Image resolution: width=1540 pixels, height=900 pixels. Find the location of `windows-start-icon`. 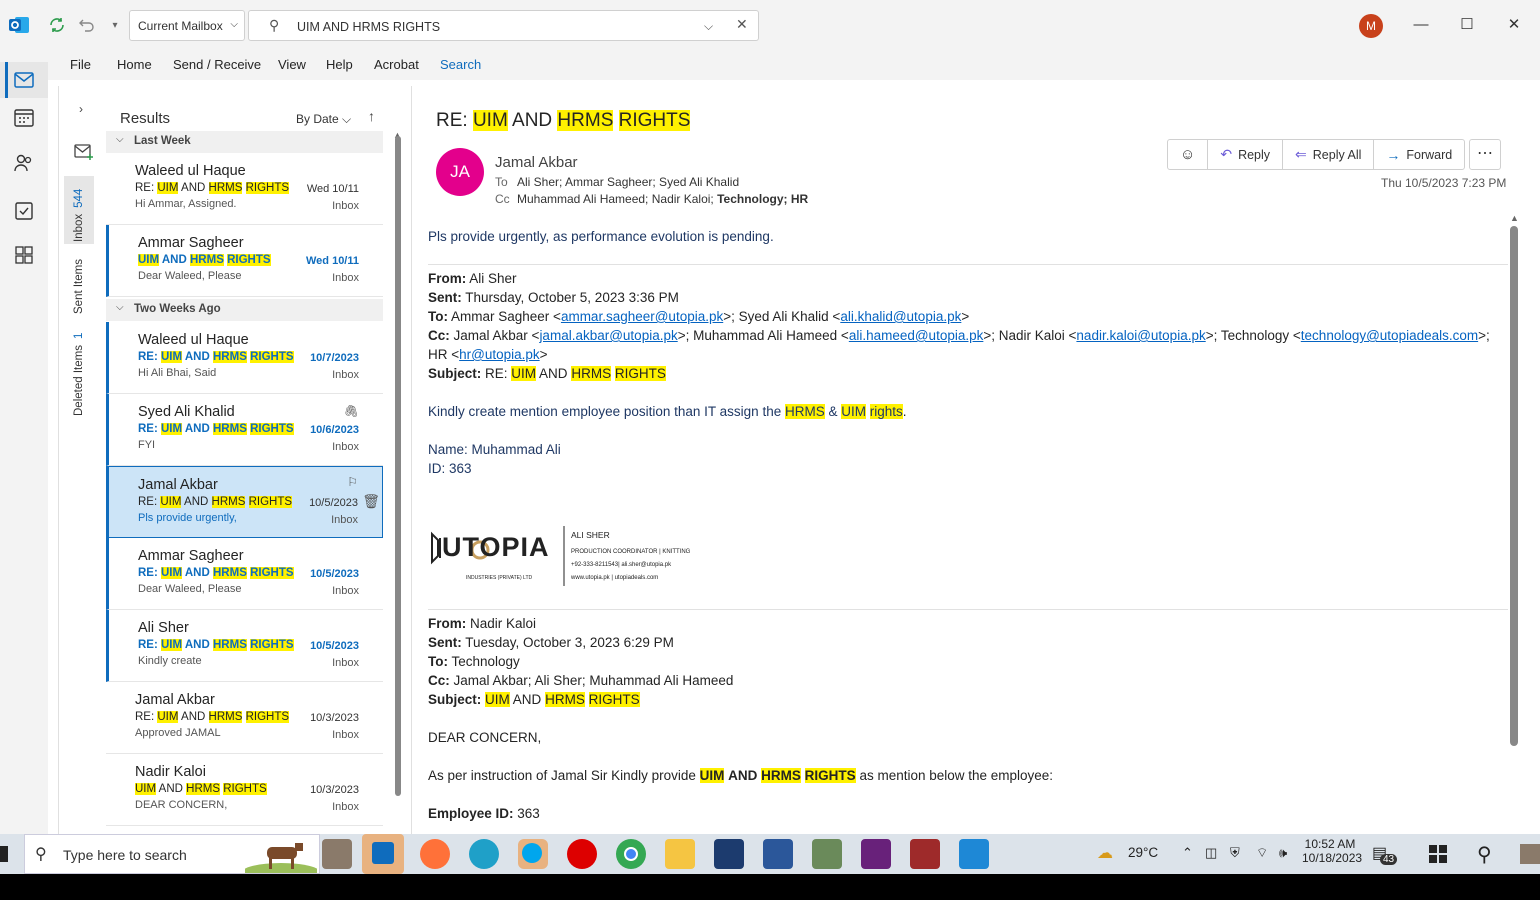

windows-start-icon is located at coordinates (1438, 855).